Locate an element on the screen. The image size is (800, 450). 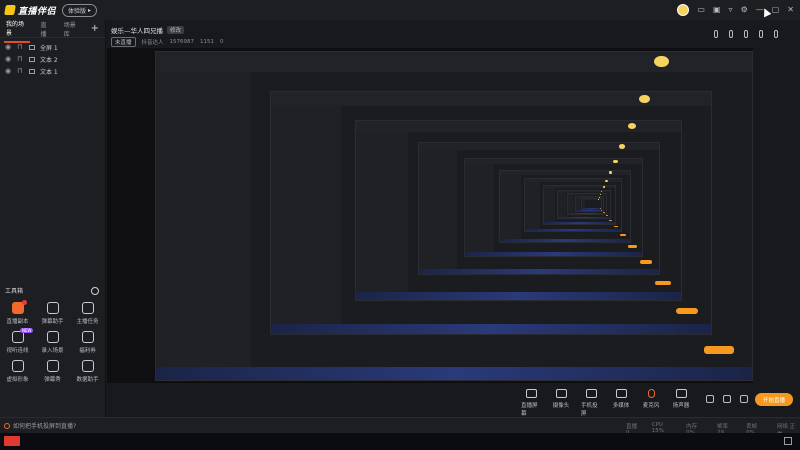
bottom-tool-button: 多媒体 is located at coordinates (621, 403).